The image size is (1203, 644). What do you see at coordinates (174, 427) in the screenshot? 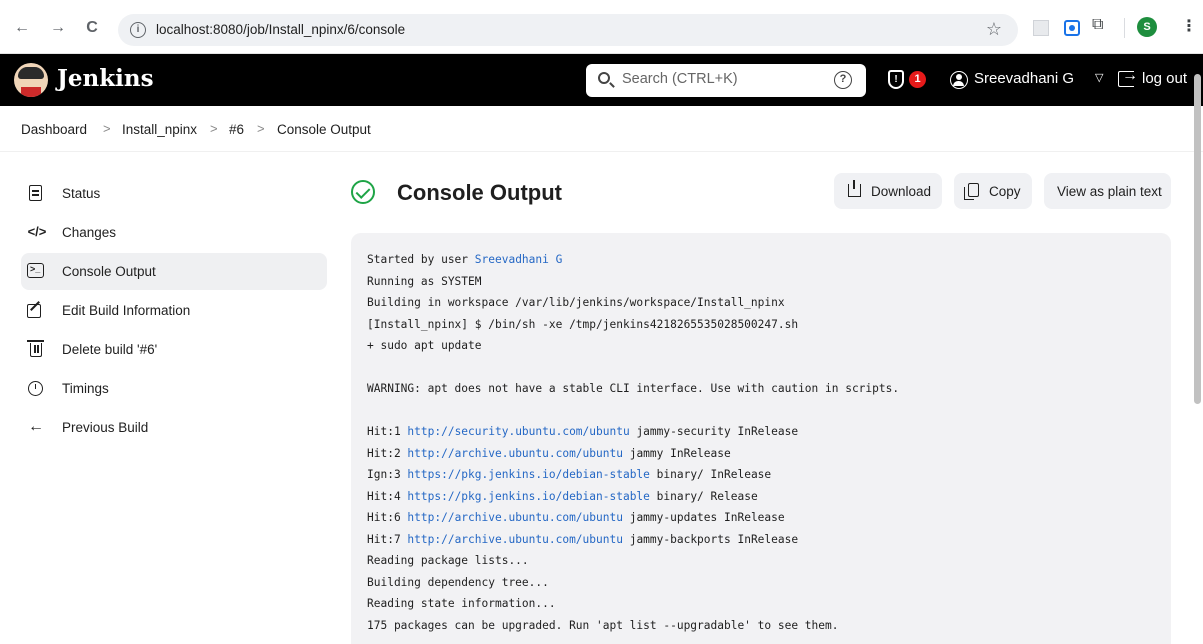
I see `sidebar-item-previous-build: ← Previous Build` at bounding box center [174, 427].